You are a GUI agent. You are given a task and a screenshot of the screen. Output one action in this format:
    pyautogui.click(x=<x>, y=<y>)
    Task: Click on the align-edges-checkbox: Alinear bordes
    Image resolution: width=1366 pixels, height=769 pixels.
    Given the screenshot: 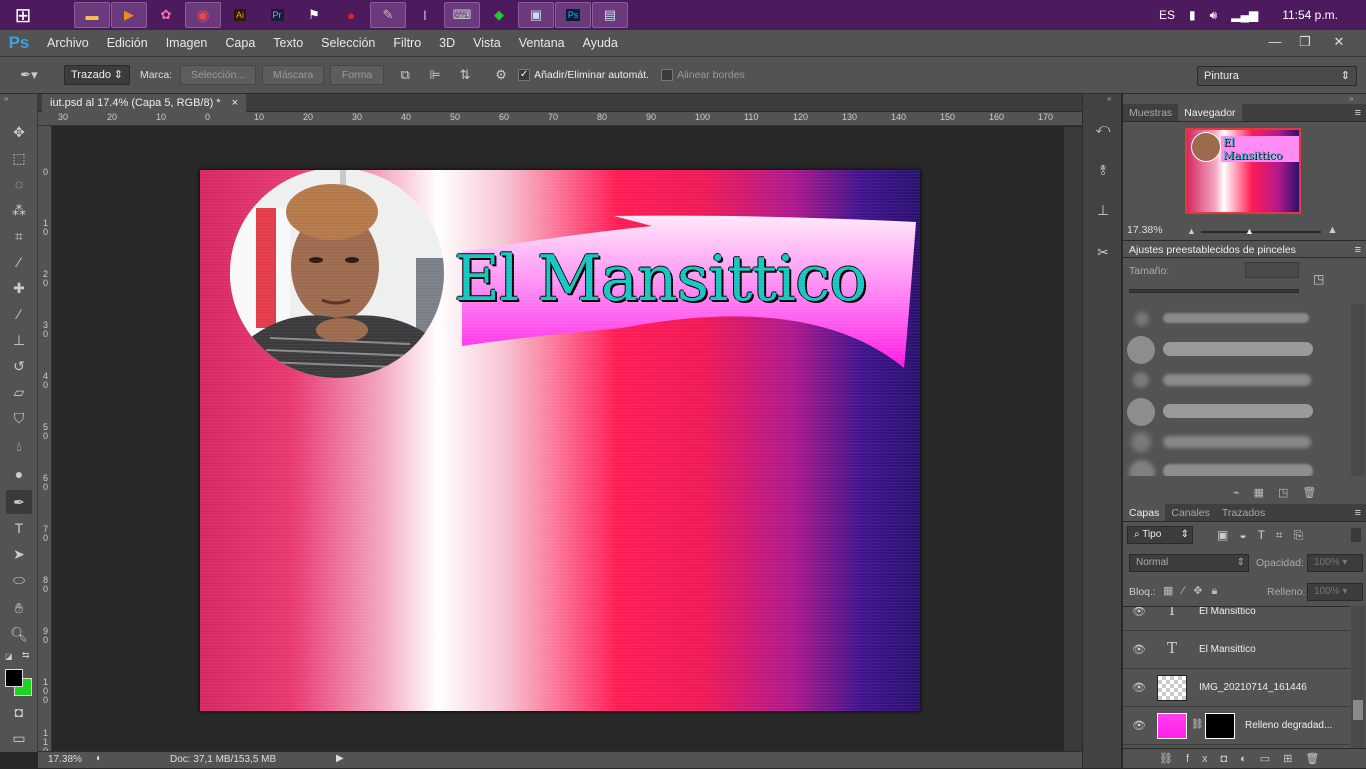 What is the action you would take?
    pyautogui.click(x=703, y=75)
    